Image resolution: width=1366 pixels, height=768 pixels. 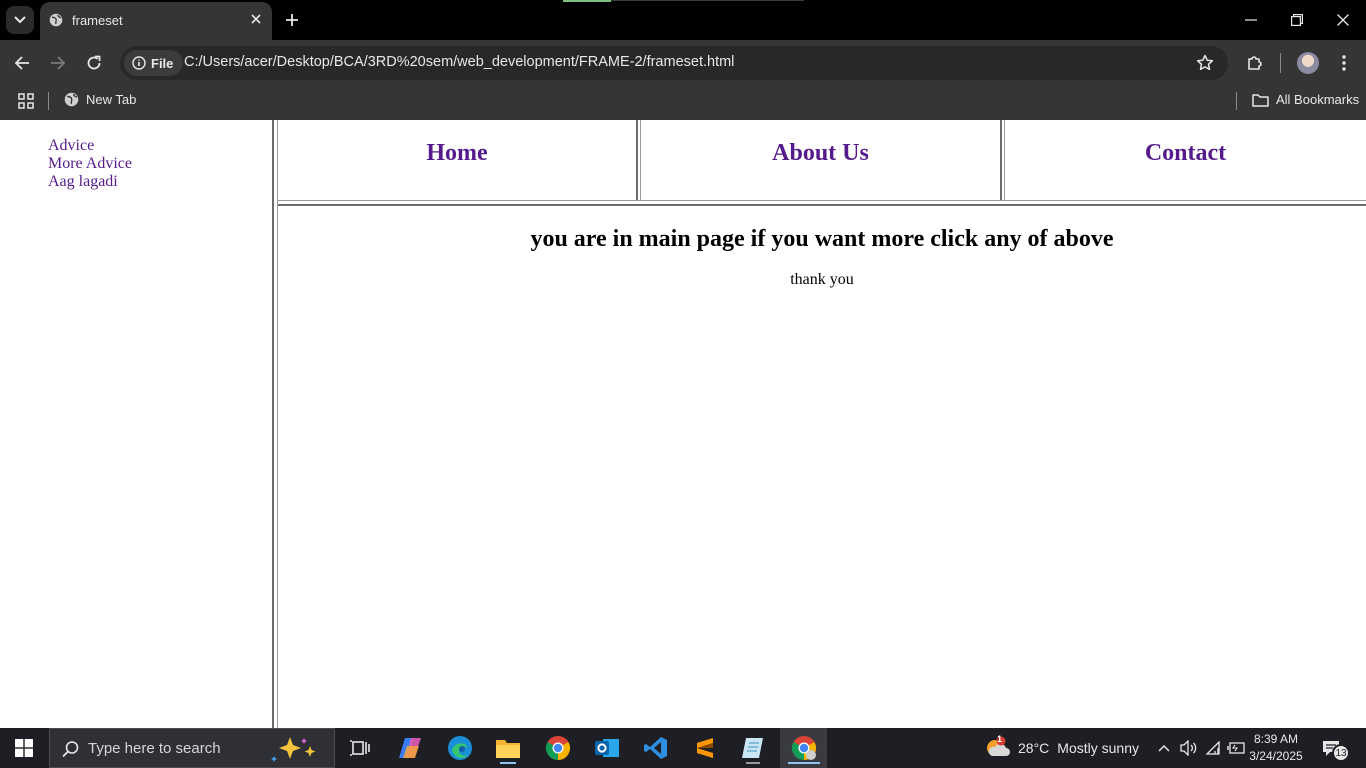 I want to click on task-view-button, so click(x=360, y=748).